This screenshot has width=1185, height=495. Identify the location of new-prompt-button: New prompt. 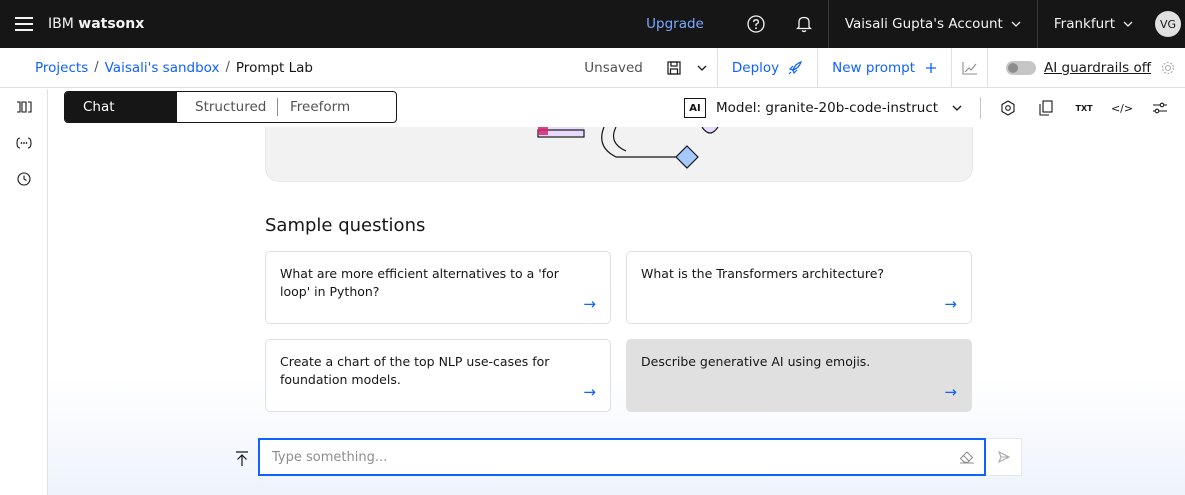
(885, 67).